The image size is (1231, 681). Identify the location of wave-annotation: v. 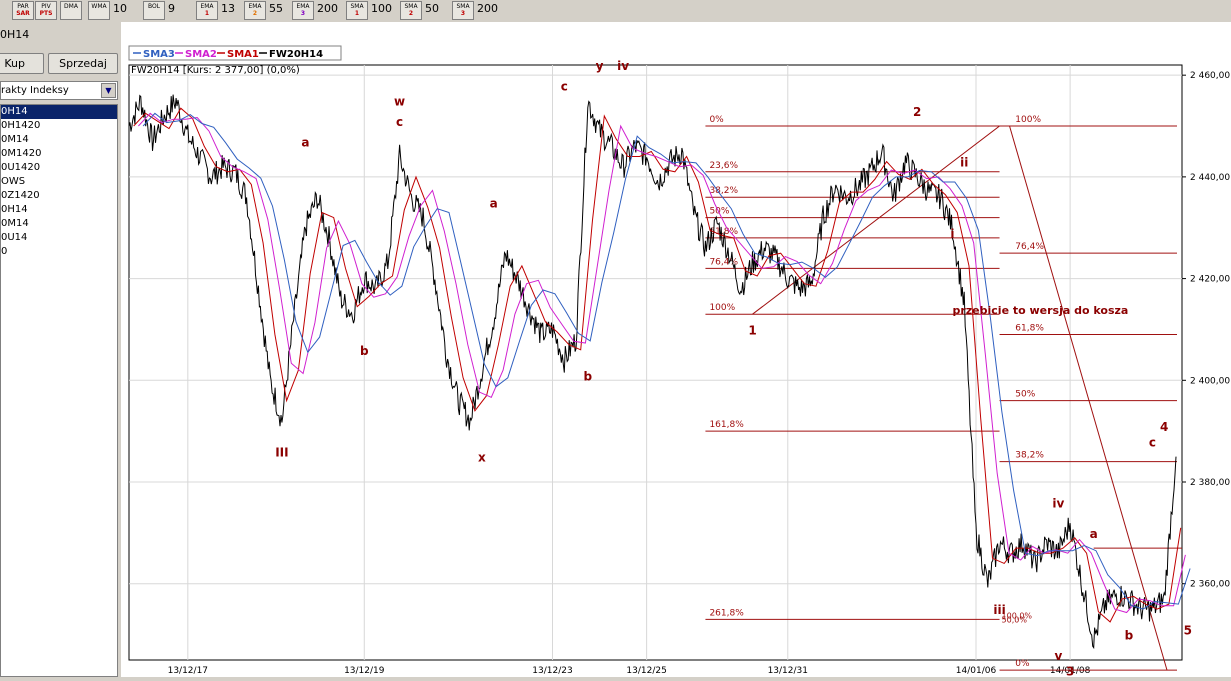
(1058, 656).